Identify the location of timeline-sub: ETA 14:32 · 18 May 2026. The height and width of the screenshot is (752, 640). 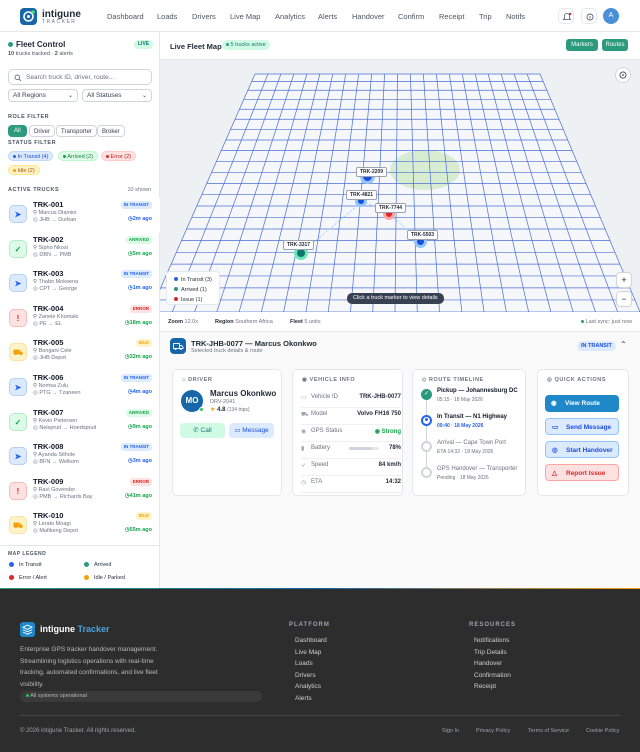
(465, 452).